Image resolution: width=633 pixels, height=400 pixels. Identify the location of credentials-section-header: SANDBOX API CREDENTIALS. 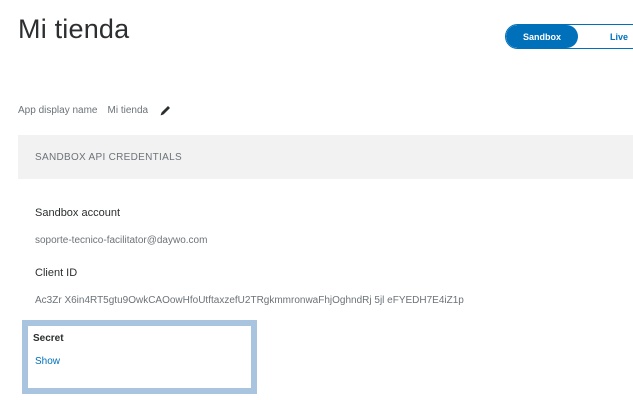
(325, 157).